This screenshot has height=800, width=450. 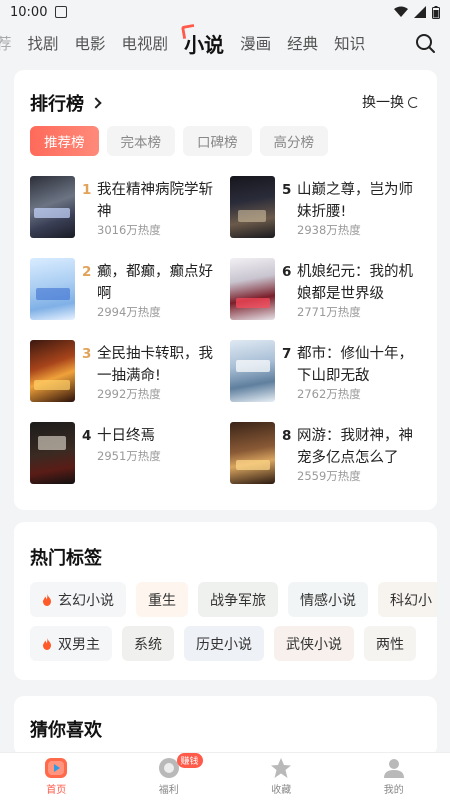 What do you see at coordinates (87, 436) in the screenshot?
I see `rank-number: 4` at bounding box center [87, 436].